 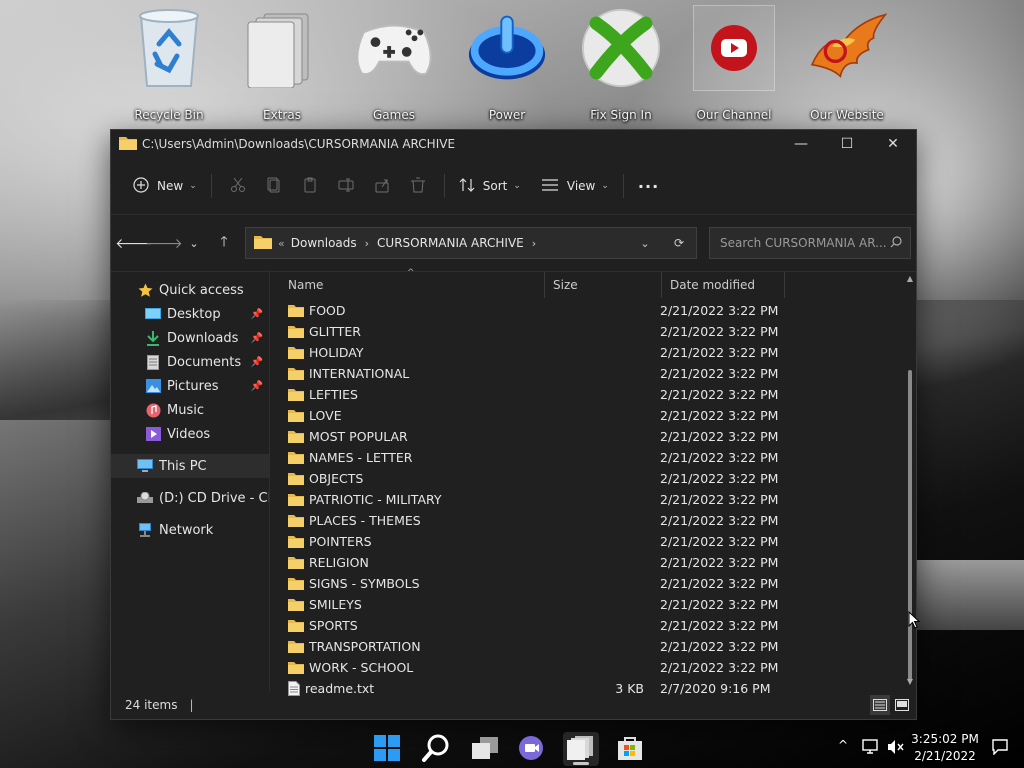 What do you see at coordinates (593, 604) in the screenshot?
I see `table-row: SMILEYS 2/21/2022 3:22 PM` at bounding box center [593, 604].